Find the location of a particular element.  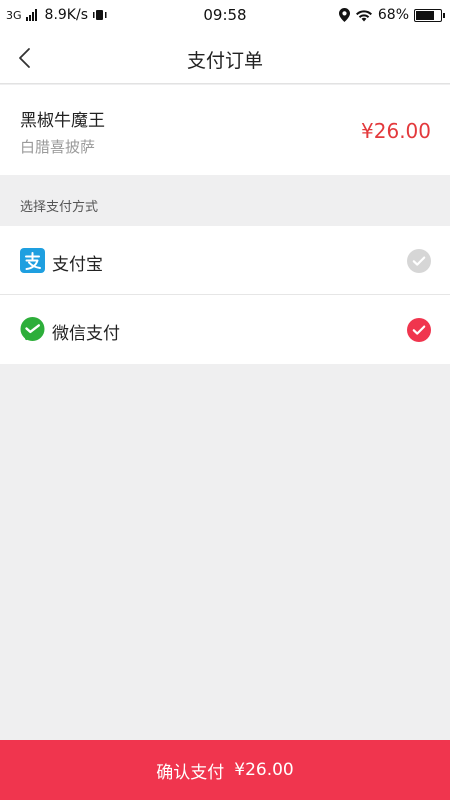

battery-percent: 68% is located at coordinates (393, 15).